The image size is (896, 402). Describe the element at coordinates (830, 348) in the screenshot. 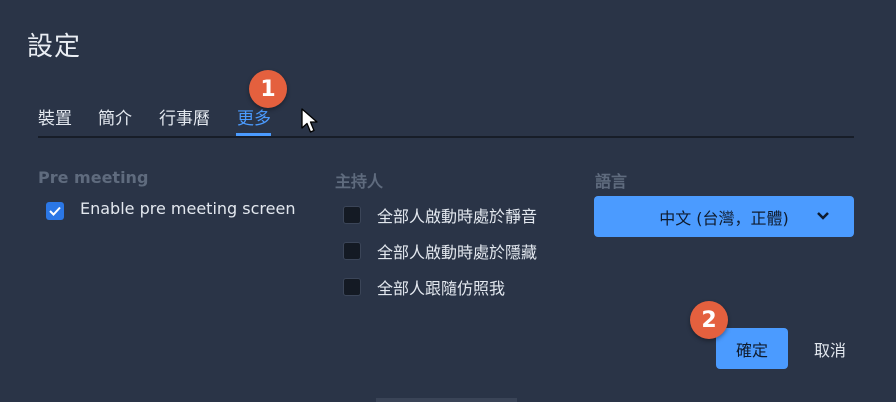

I see `cancel-button: 取消` at that location.